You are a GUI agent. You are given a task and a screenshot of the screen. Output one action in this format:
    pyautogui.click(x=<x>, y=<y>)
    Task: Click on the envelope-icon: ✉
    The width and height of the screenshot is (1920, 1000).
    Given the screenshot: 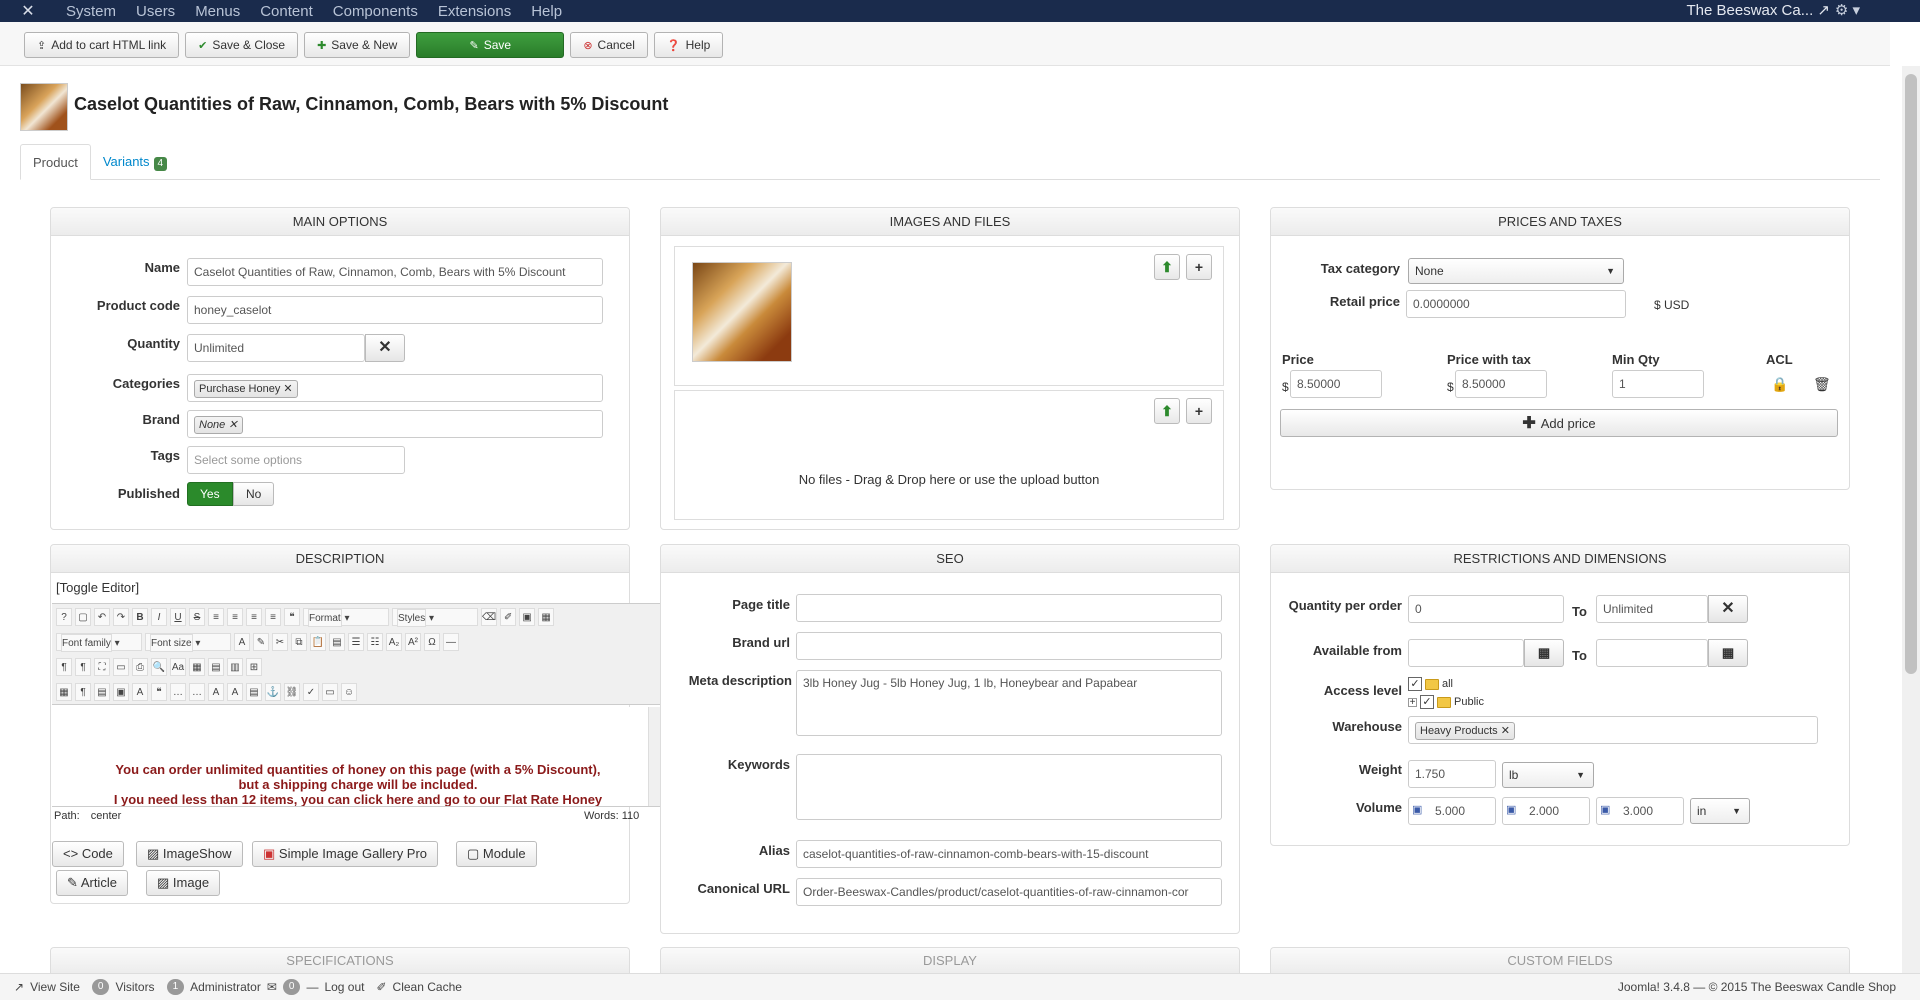 What is the action you would take?
    pyautogui.click(x=272, y=987)
    